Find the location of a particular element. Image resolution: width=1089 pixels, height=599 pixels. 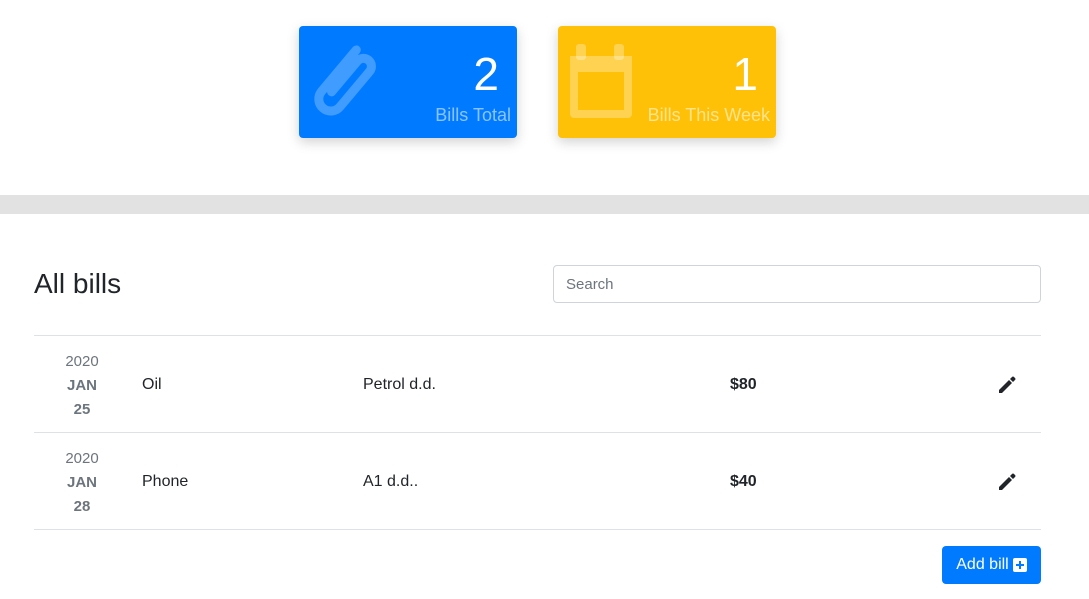

bill-day: 25 is located at coordinates (82, 409).